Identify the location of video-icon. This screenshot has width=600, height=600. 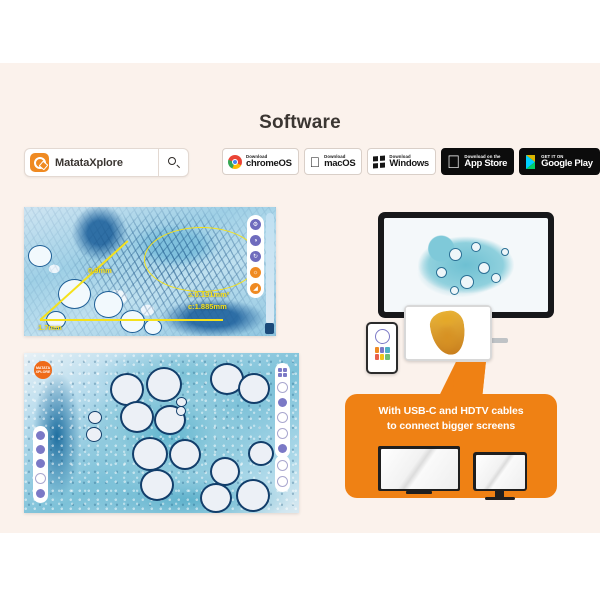
(40, 463).